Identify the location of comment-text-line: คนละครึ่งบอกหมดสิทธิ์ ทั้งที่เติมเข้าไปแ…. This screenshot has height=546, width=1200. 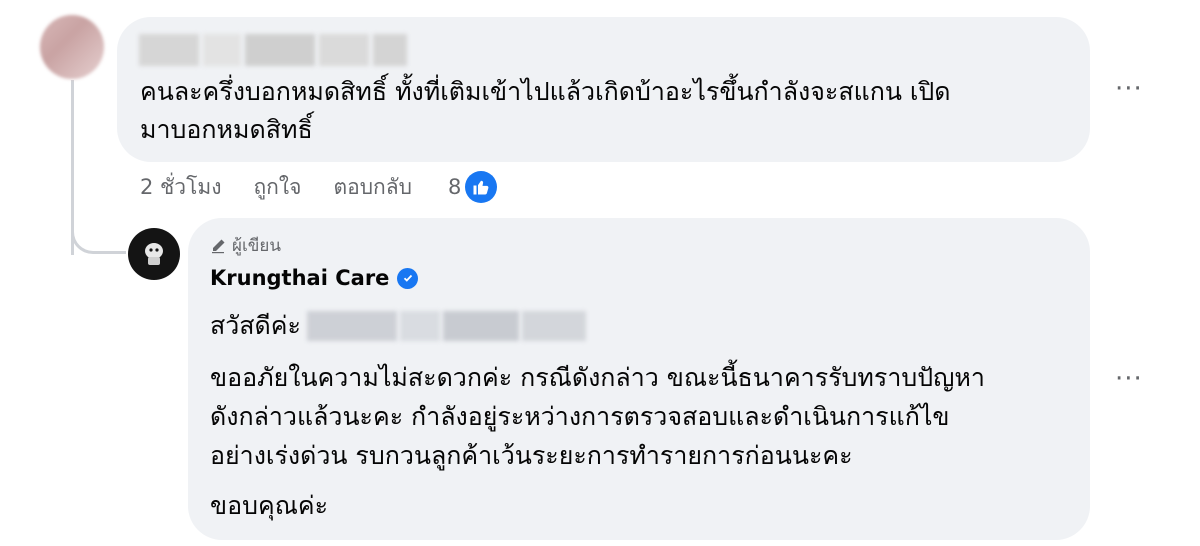
(545, 91).